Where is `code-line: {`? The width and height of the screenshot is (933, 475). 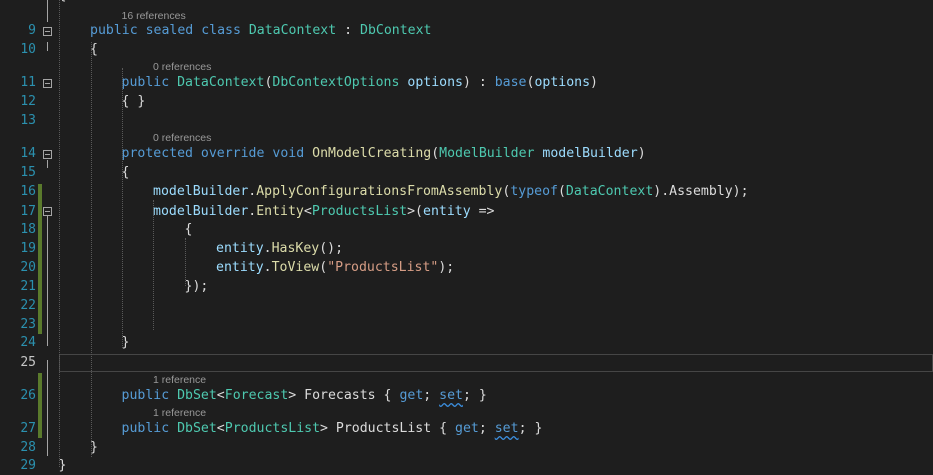
code-line: { is located at coordinates (189, 230).